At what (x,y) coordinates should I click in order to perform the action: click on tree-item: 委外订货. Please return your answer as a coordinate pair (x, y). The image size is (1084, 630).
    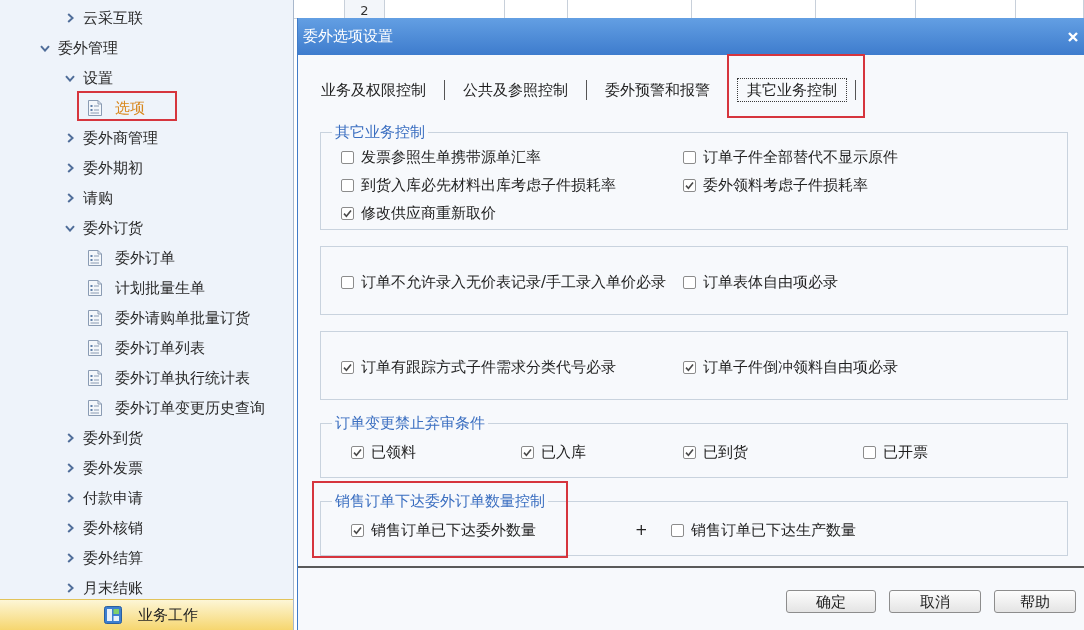
    Looking at the image, I should click on (103, 228).